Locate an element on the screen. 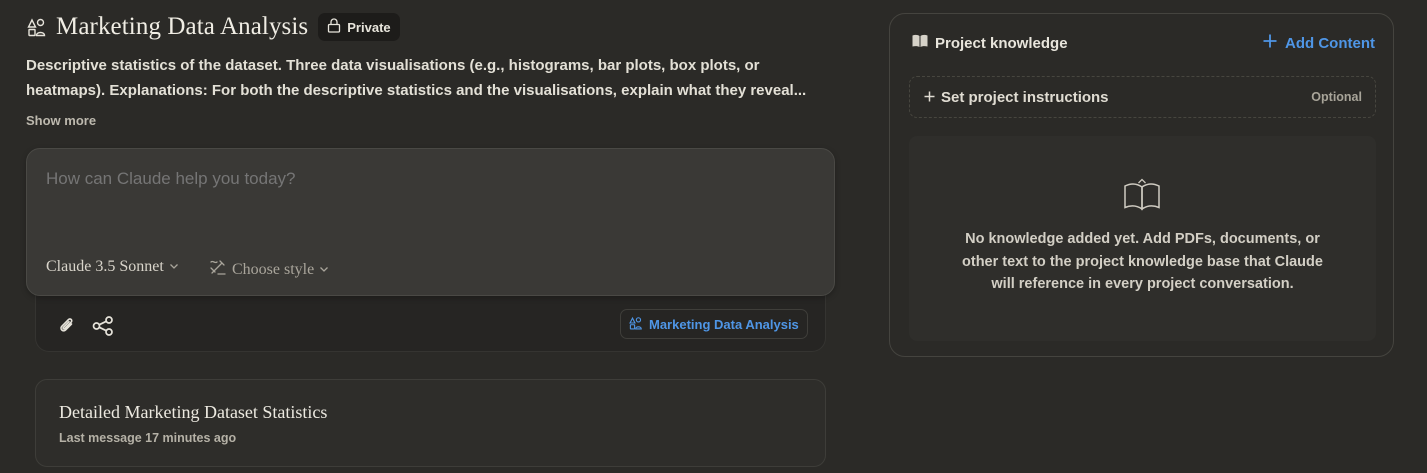 The image size is (1427, 473). visibility-label: Private is located at coordinates (369, 27).